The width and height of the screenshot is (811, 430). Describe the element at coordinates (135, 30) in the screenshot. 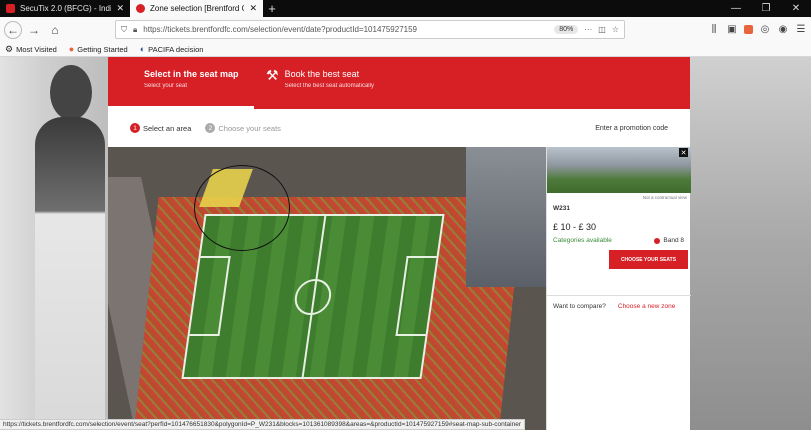

I see `lock-icon: 🔒︎` at that location.